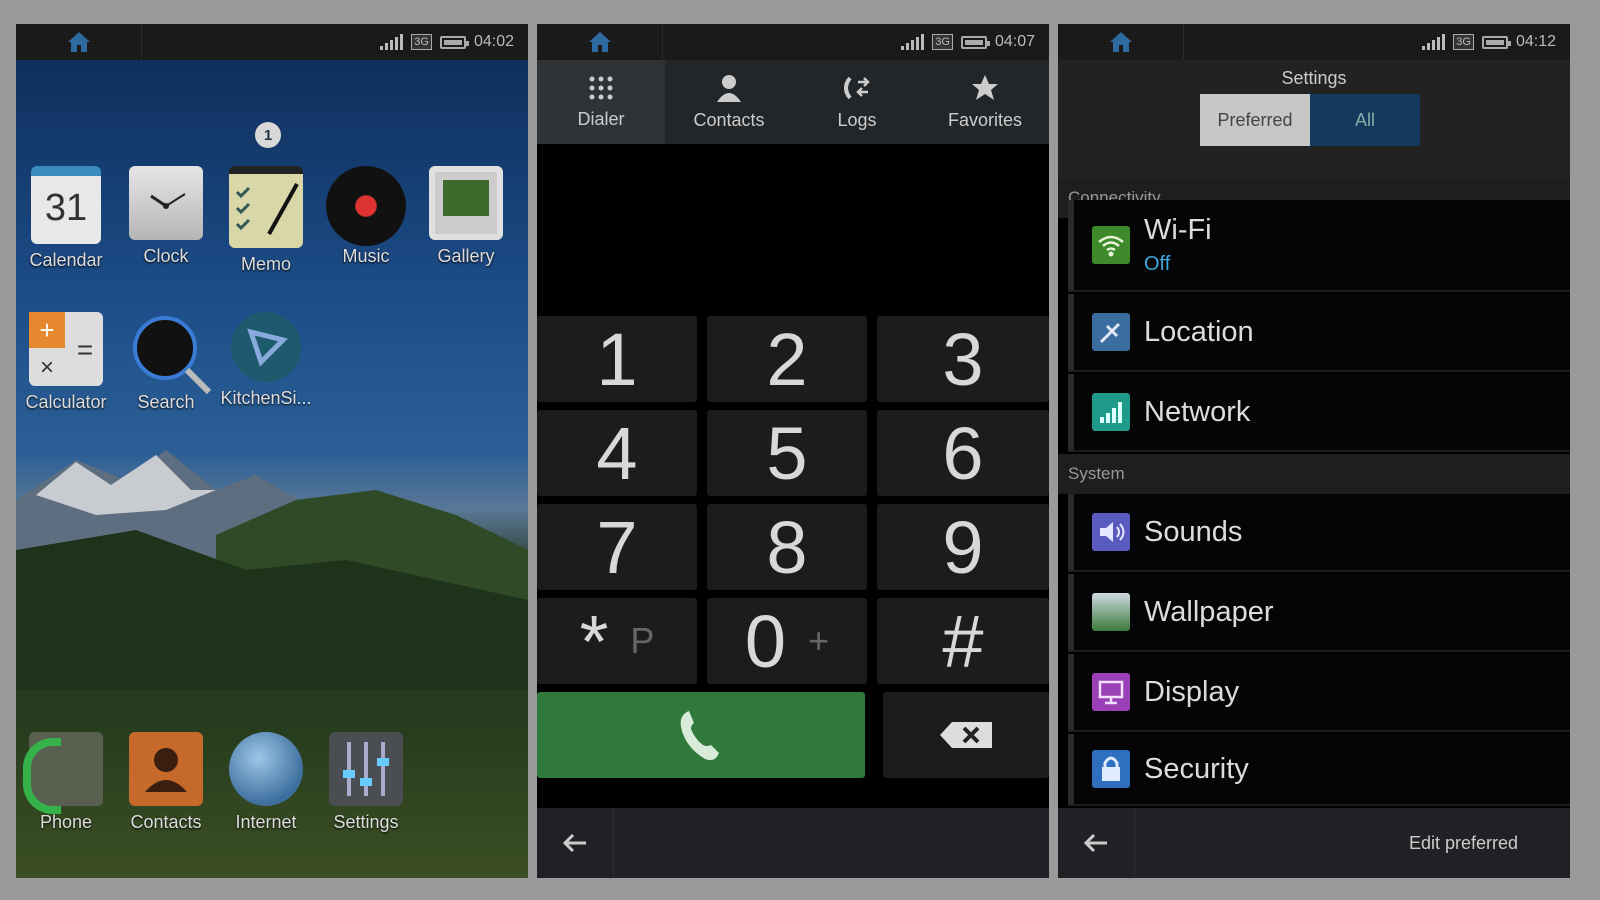 This screenshot has width=1600, height=900. I want to click on key-3: 3, so click(963, 359).